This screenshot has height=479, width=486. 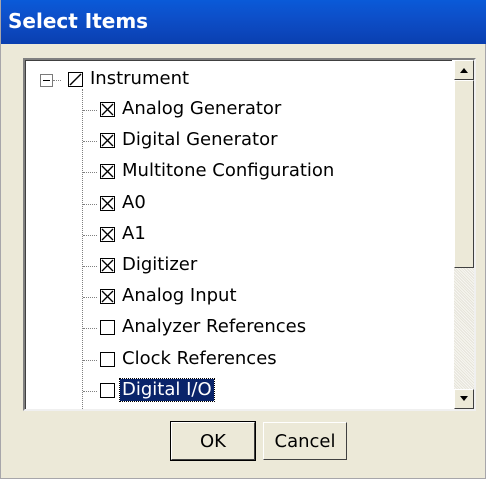 What do you see at coordinates (46, 80) in the screenshot?
I see `collapse-toggle-icon` at bounding box center [46, 80].